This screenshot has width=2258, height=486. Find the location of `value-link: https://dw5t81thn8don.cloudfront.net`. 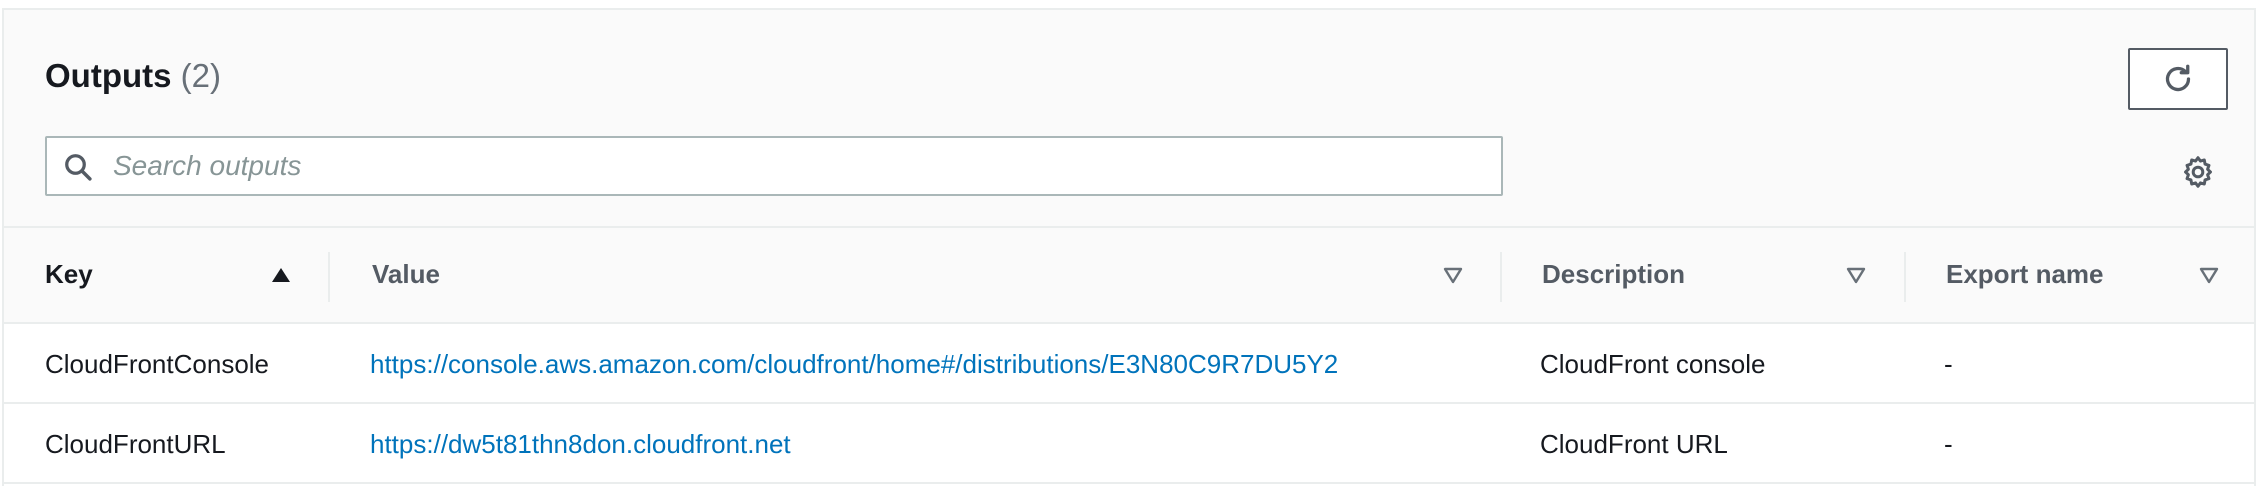

value-link: https://dw5t81thn8don.cloudfront.net is located at coordinates (580, 444).